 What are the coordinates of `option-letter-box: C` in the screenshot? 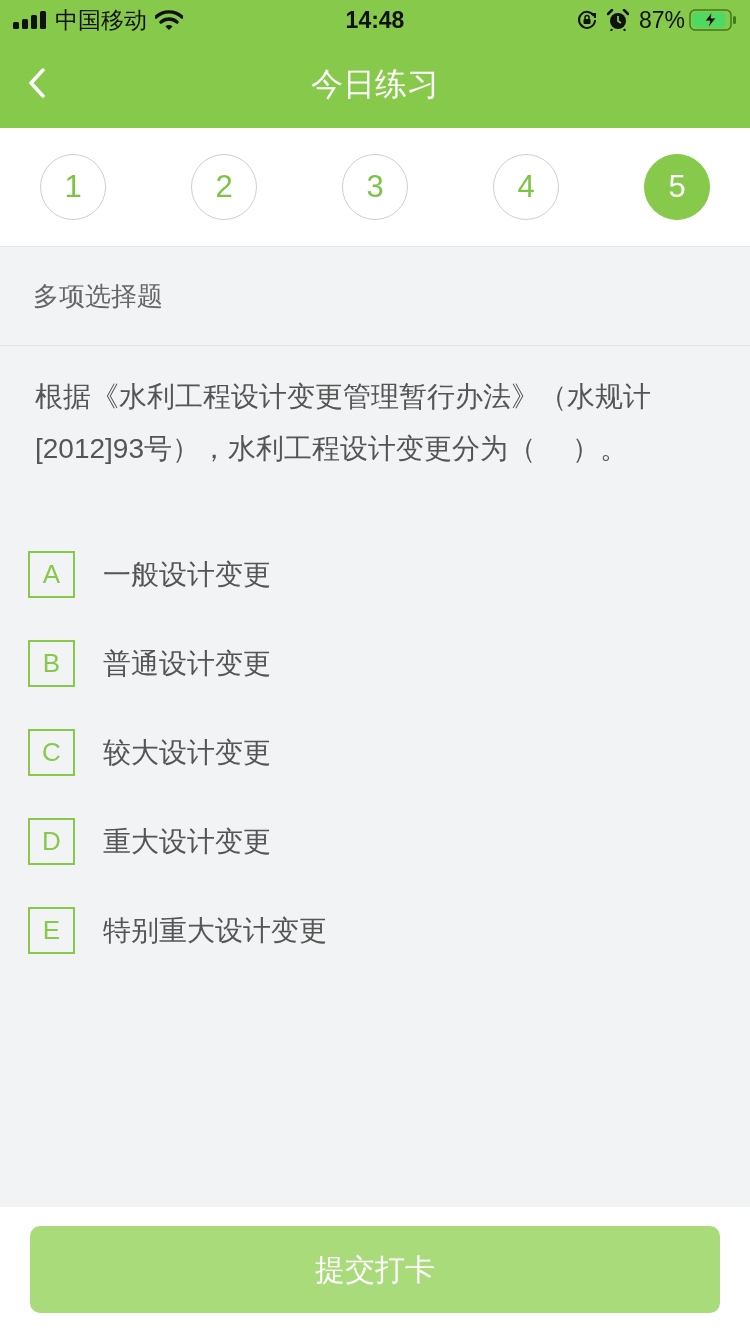 It's located at (51, 752).